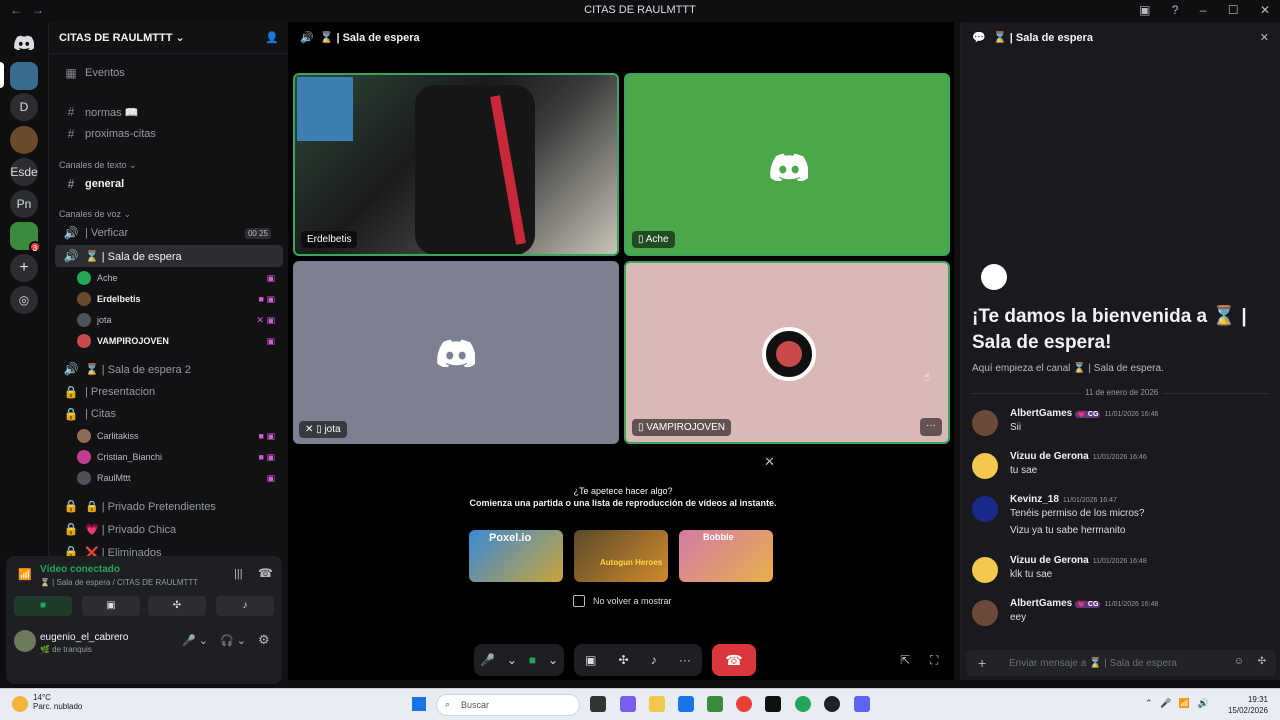  I want to click on disconnect-icon: ☎, so click(265, 573).